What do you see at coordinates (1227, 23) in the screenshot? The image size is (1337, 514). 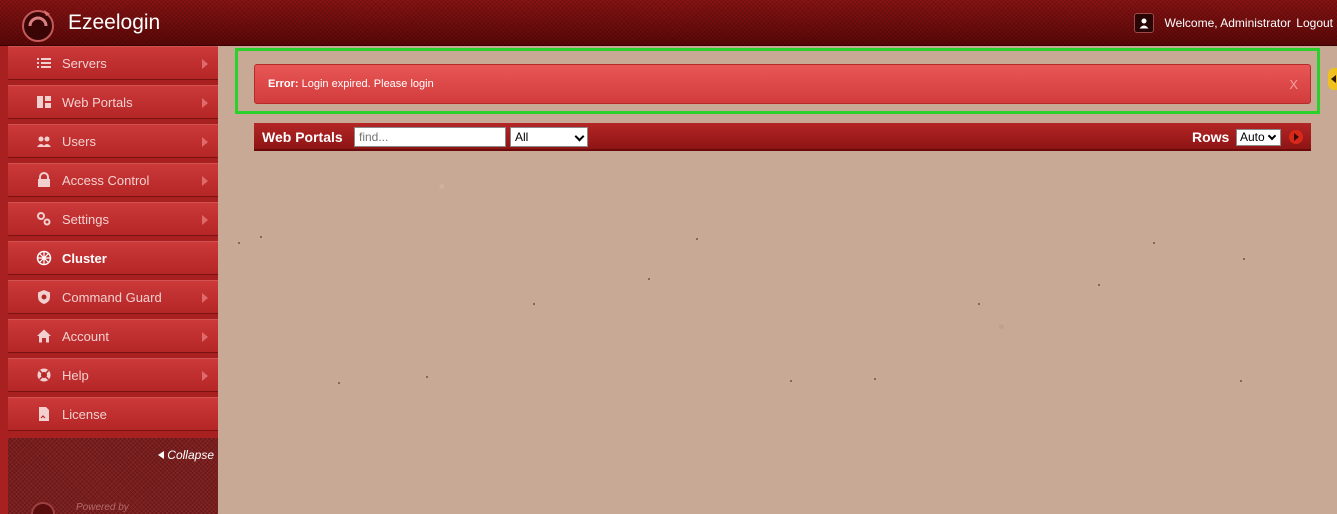 I see `welcome-label: Welcome, Administrator` at bounding box center [1227, 23].